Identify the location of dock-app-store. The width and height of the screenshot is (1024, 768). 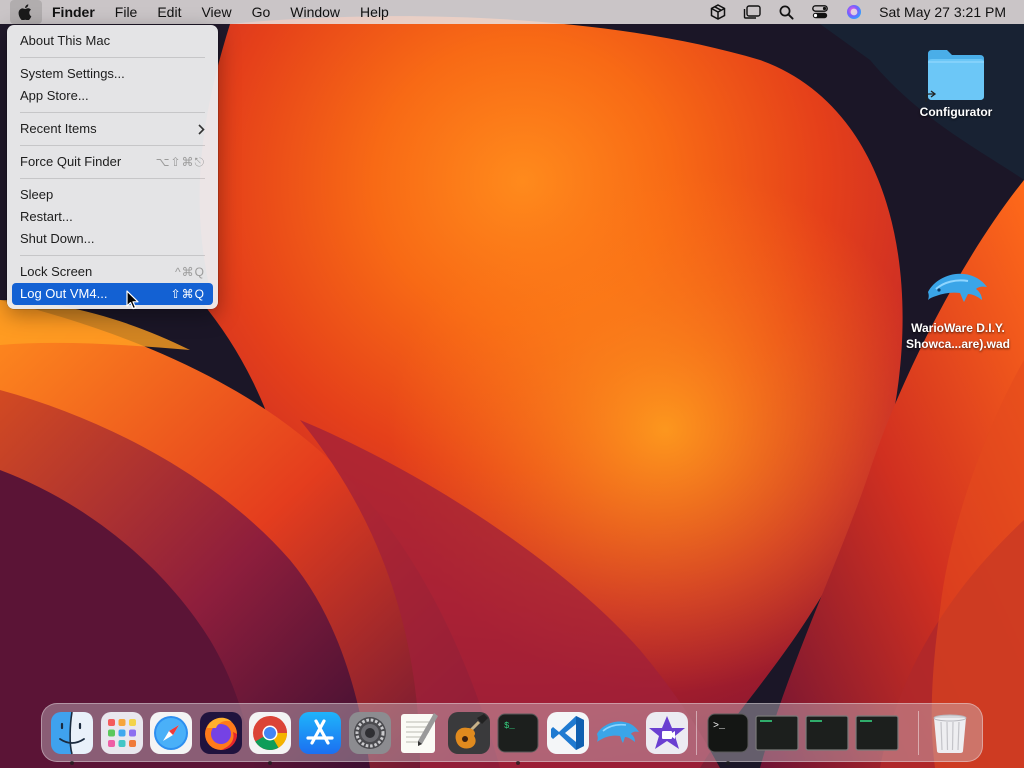
(320, 733).